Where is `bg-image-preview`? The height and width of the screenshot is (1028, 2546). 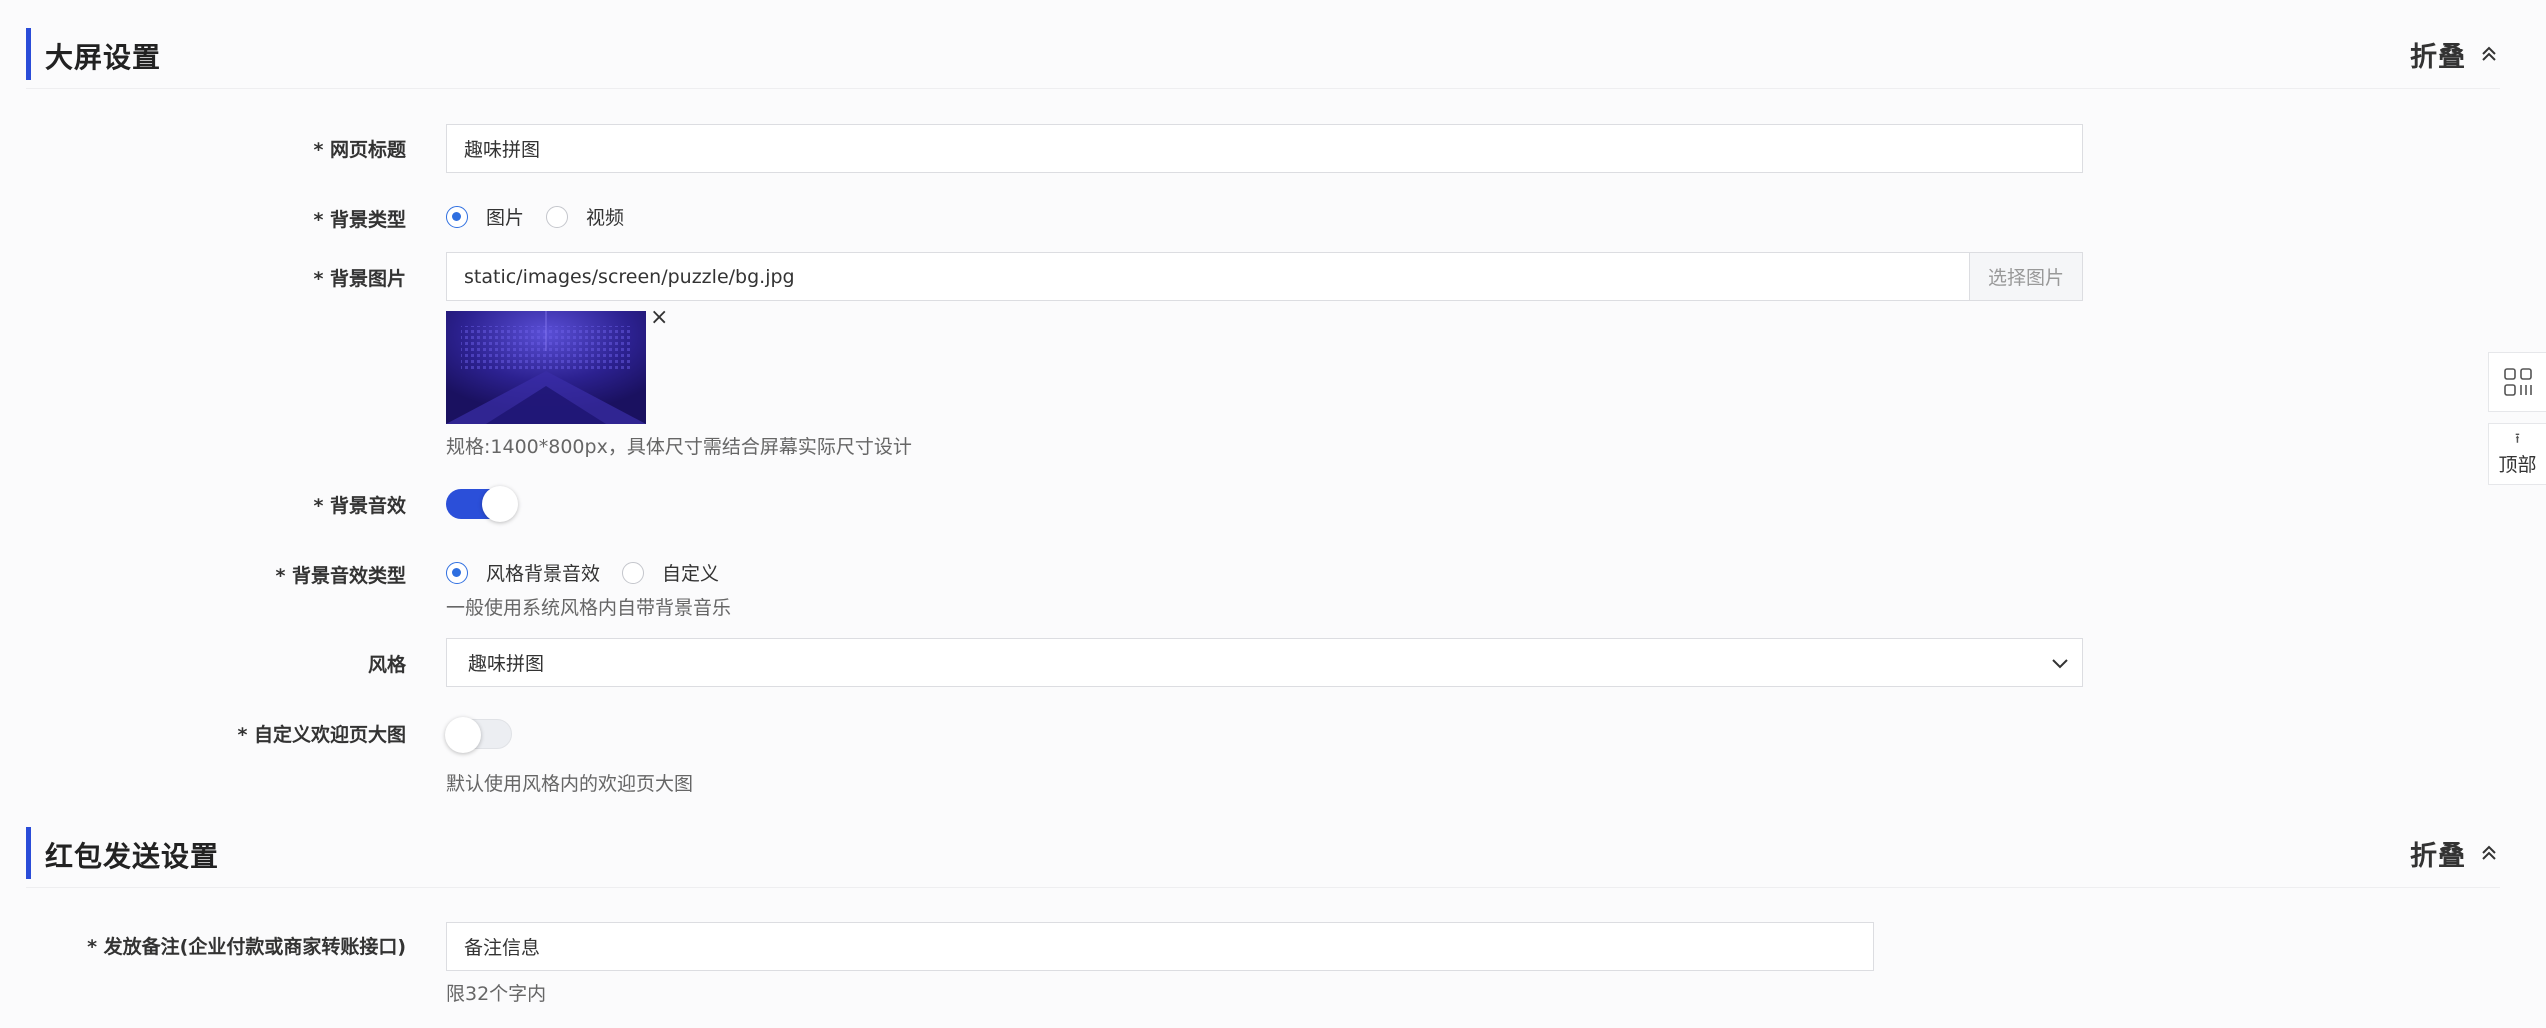
bg-image-preview is located at coordinates (546, 367).